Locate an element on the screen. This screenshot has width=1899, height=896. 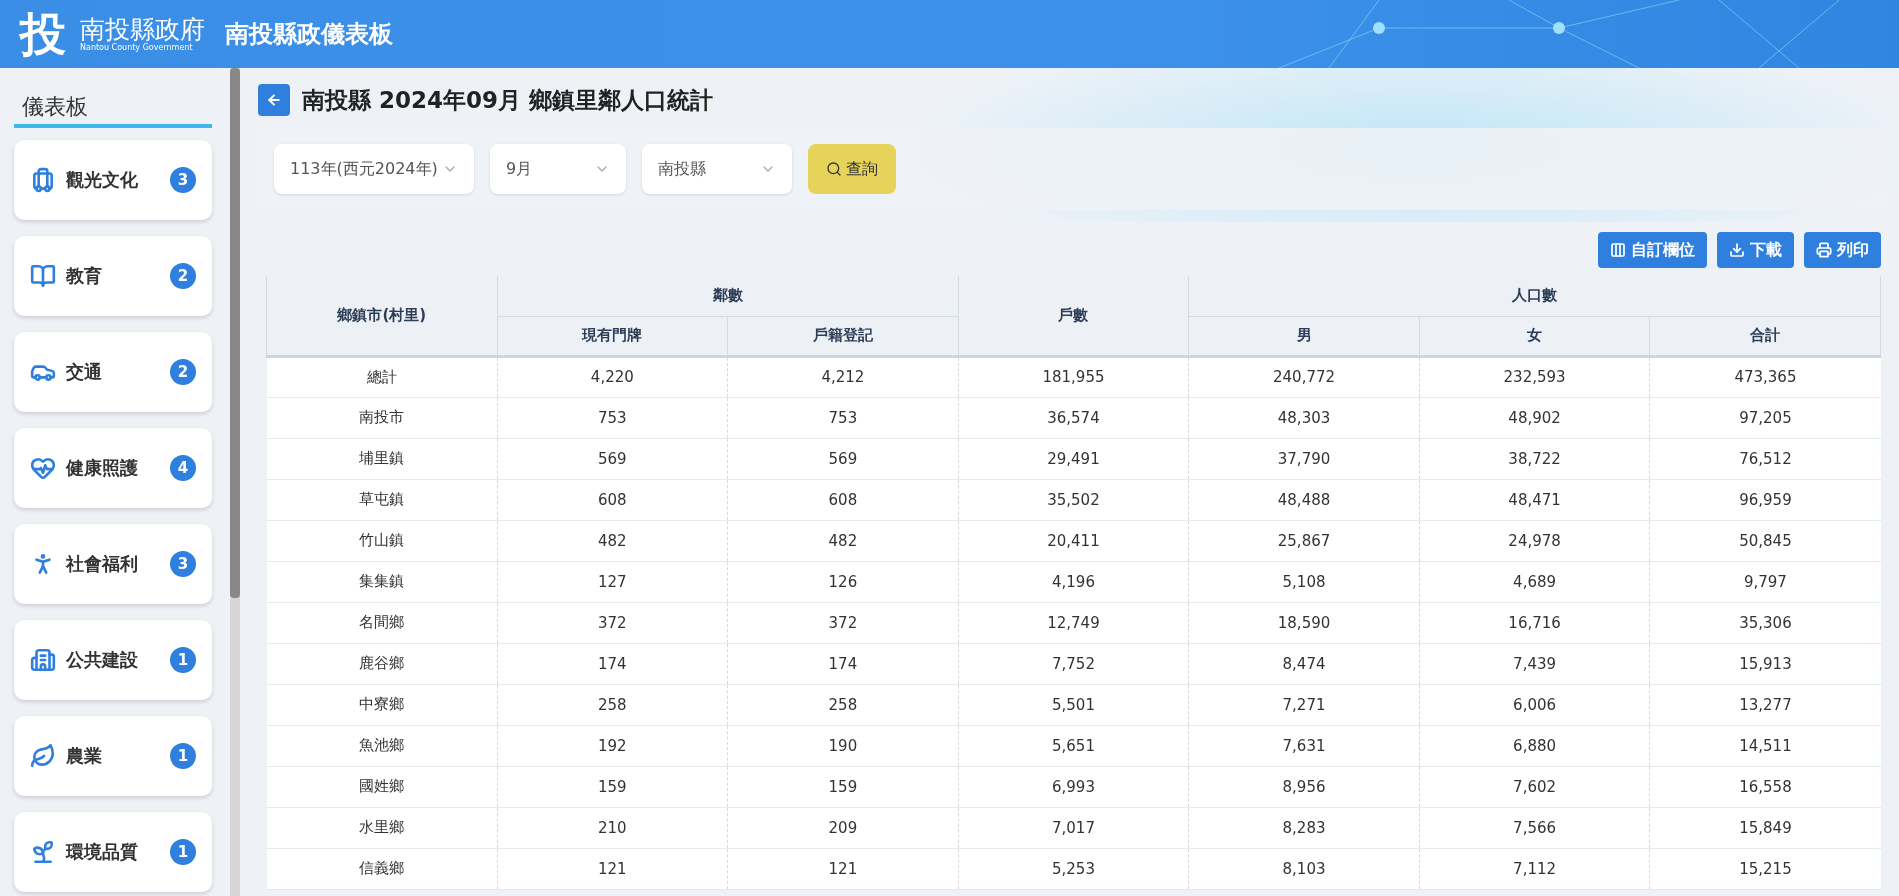
table-cell: 南投市 is located at coordinates (382, 417).